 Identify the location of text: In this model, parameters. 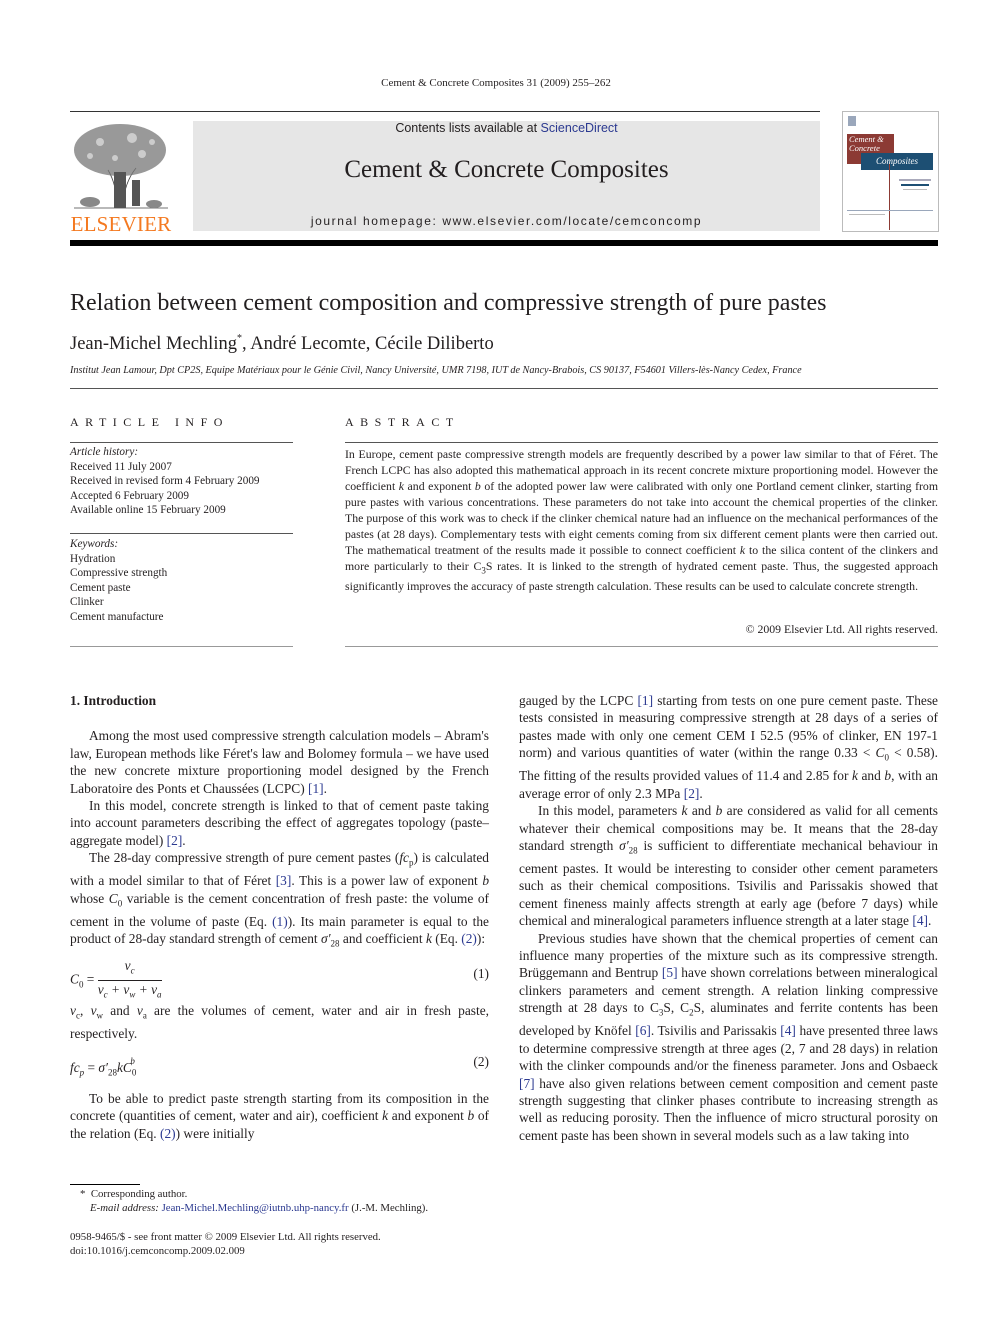
(610, 811).